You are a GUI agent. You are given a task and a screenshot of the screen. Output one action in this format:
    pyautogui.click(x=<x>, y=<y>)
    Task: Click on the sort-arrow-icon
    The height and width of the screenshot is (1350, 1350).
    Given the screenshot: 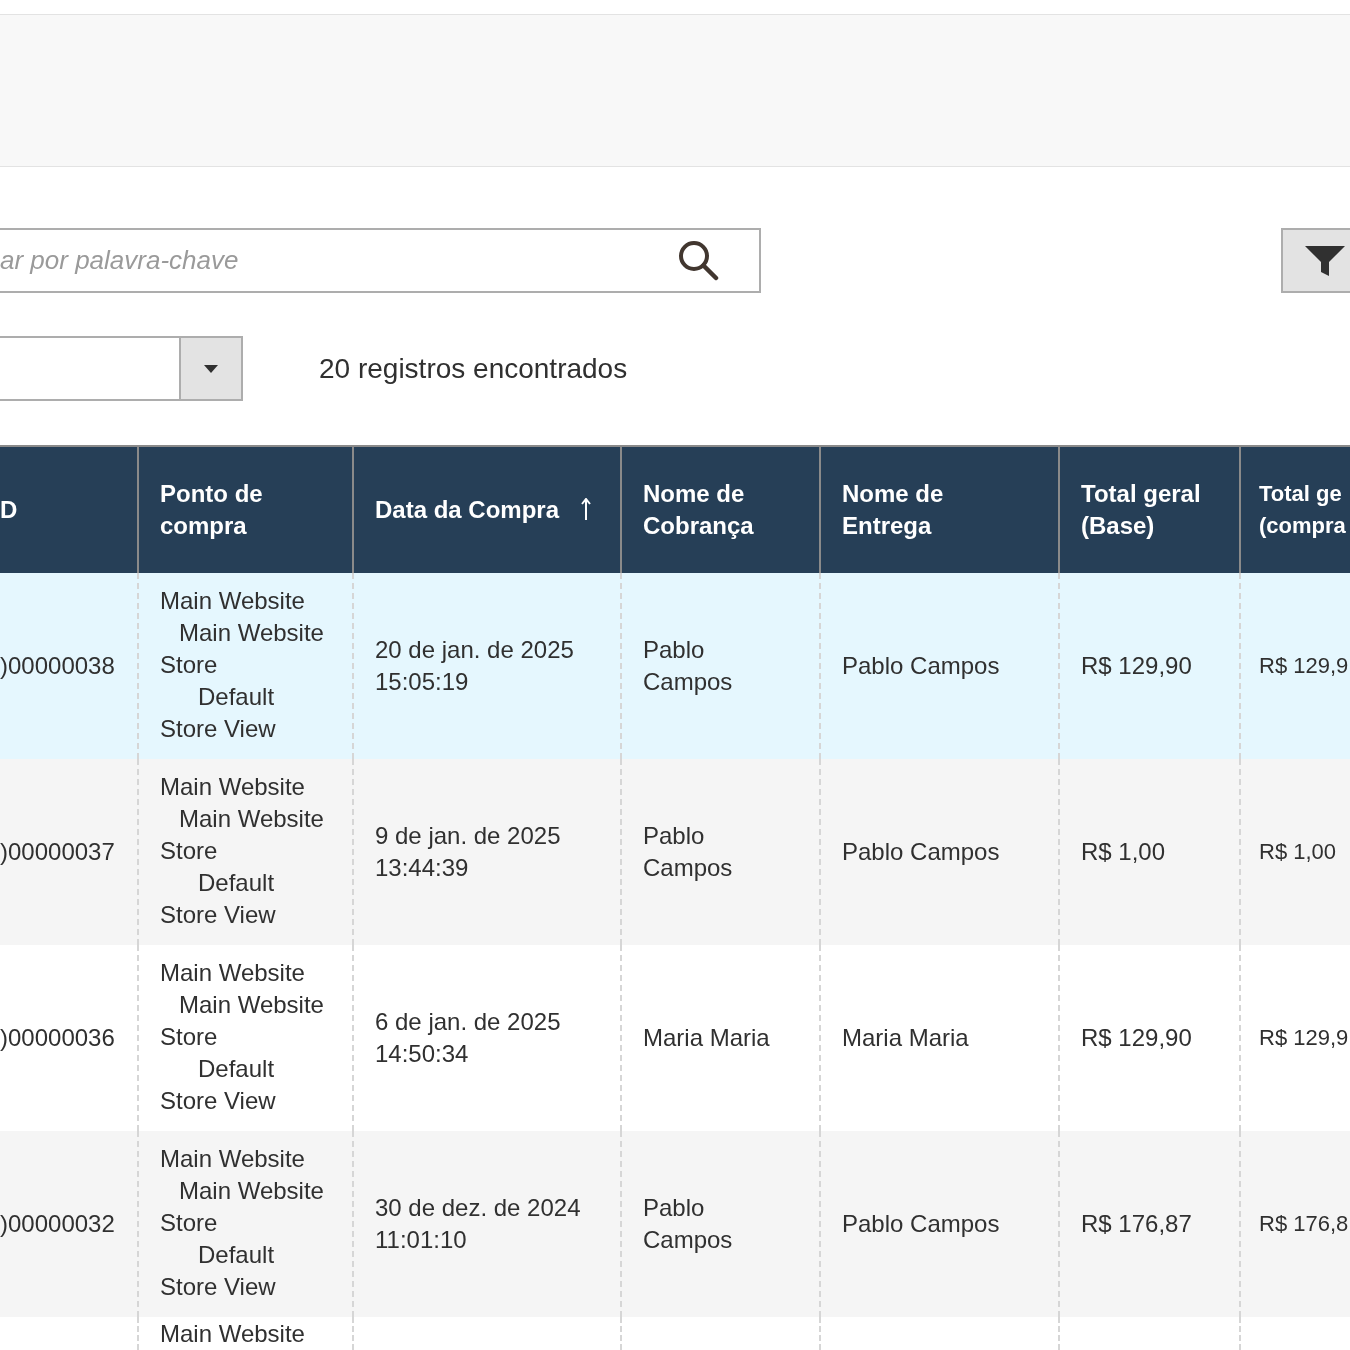 What is the action you would take?
    pyautogui.click(x=586, y=509)
    